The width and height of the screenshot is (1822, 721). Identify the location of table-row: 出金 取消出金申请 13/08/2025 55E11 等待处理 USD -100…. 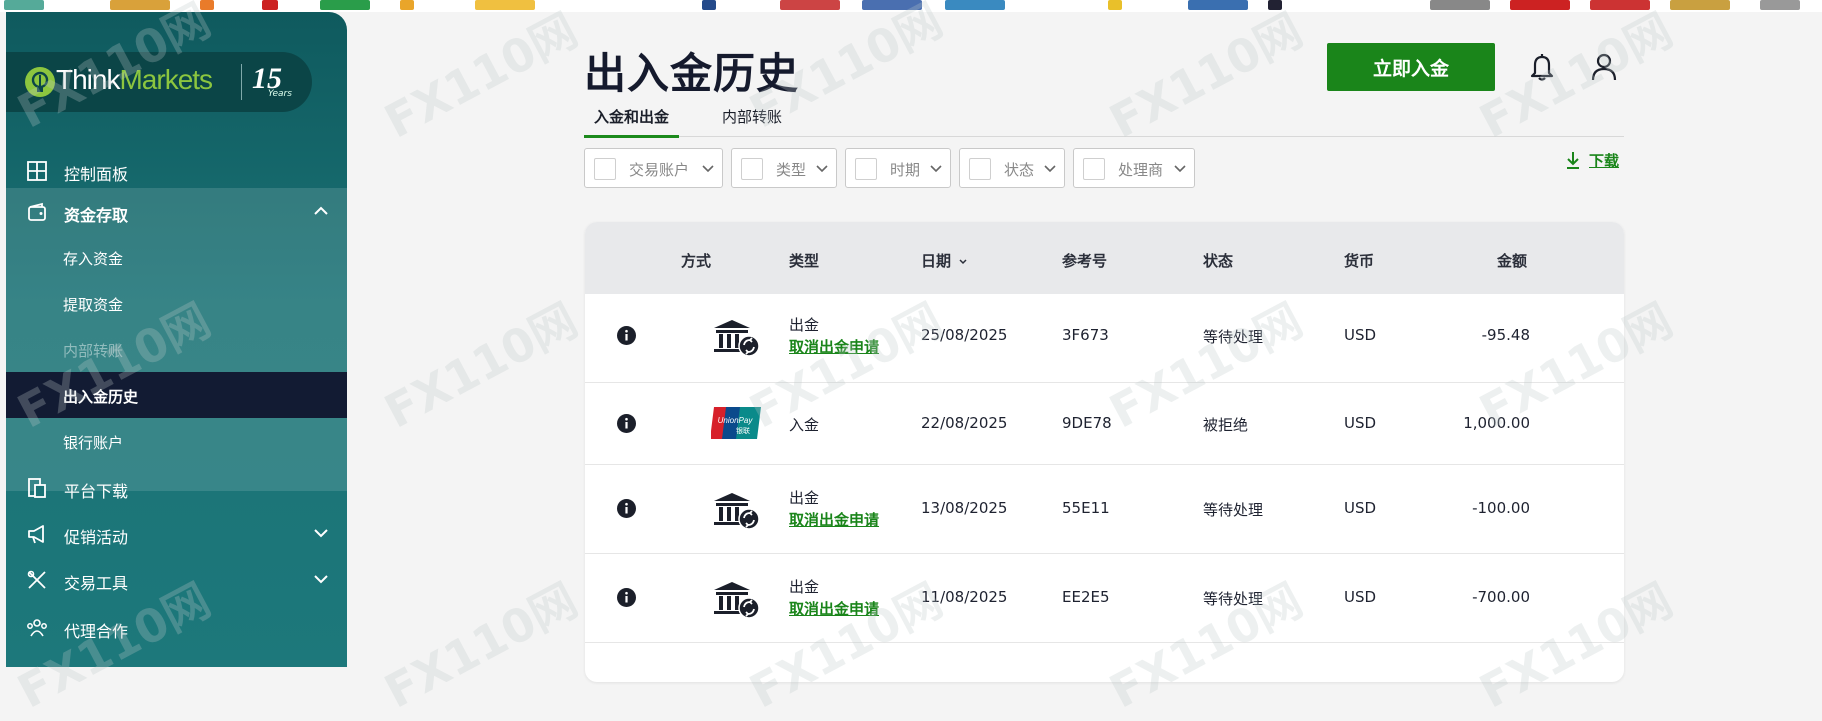
(1104, 509).